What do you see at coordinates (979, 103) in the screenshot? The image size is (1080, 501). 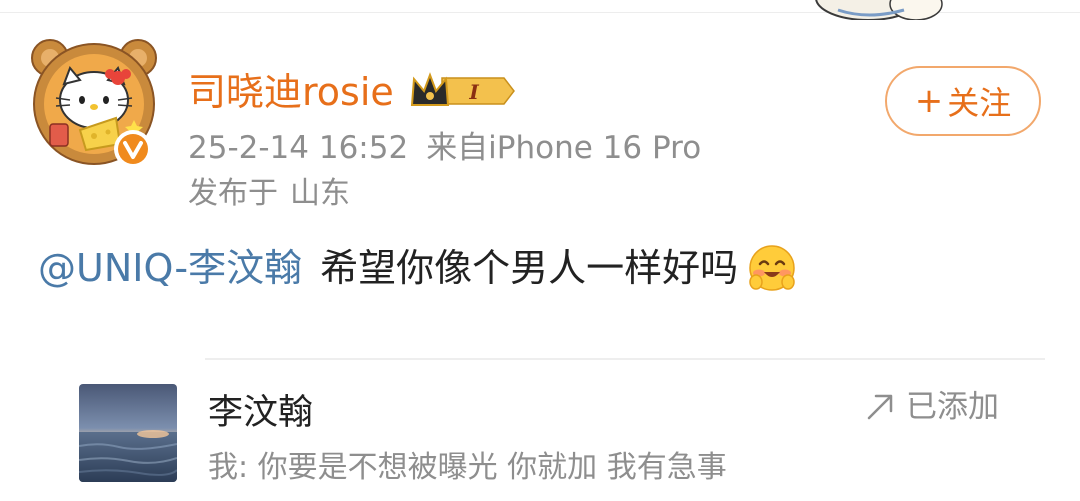 I see `follow-button-label: 关注` at bounding box center [979, 103].